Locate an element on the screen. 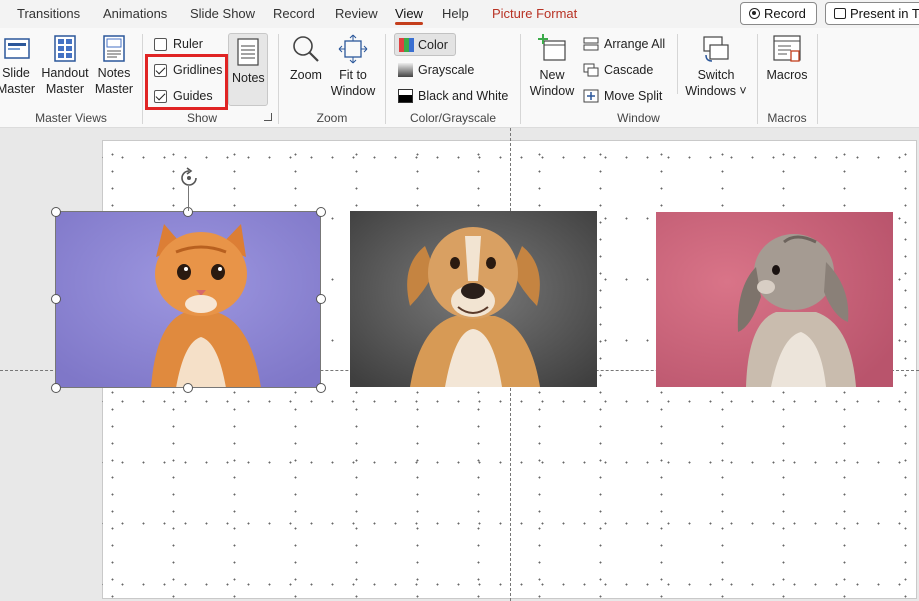  master-views-group-label: Master Views is located at coordinates (71, 118).